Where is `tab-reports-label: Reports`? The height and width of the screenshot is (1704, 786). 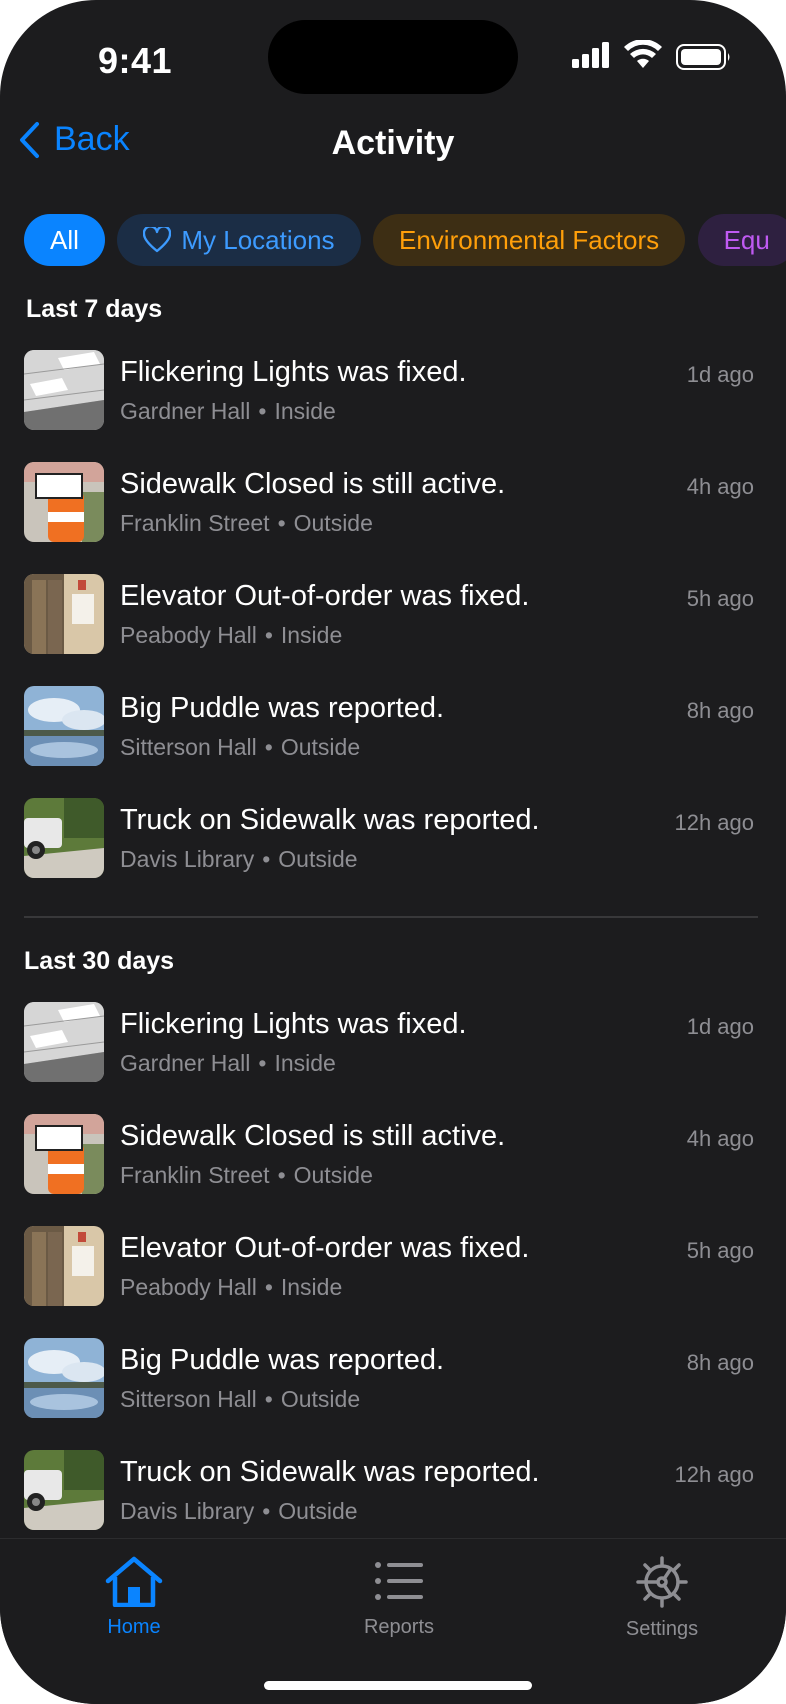
tab-reports-label: Reports is located at coordinates (399, 1627).